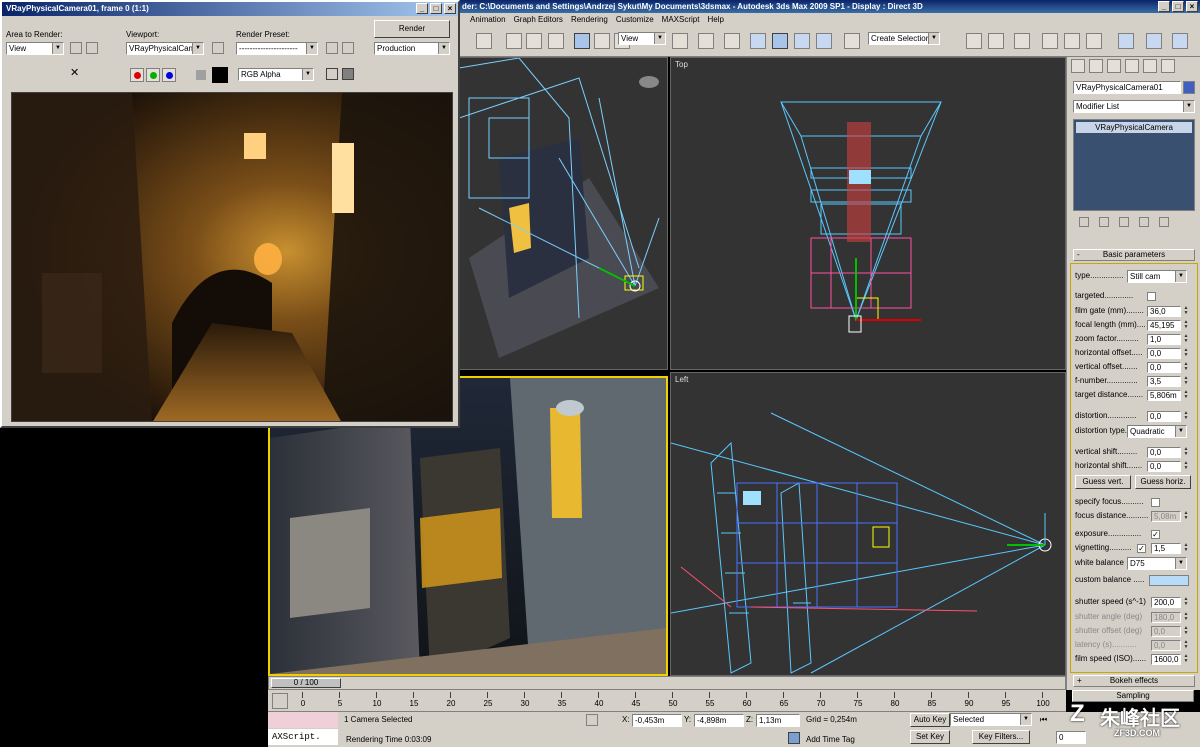 This screenshot has width=1200, height=747. I want to click on render-button: Render, so click(412, 29).